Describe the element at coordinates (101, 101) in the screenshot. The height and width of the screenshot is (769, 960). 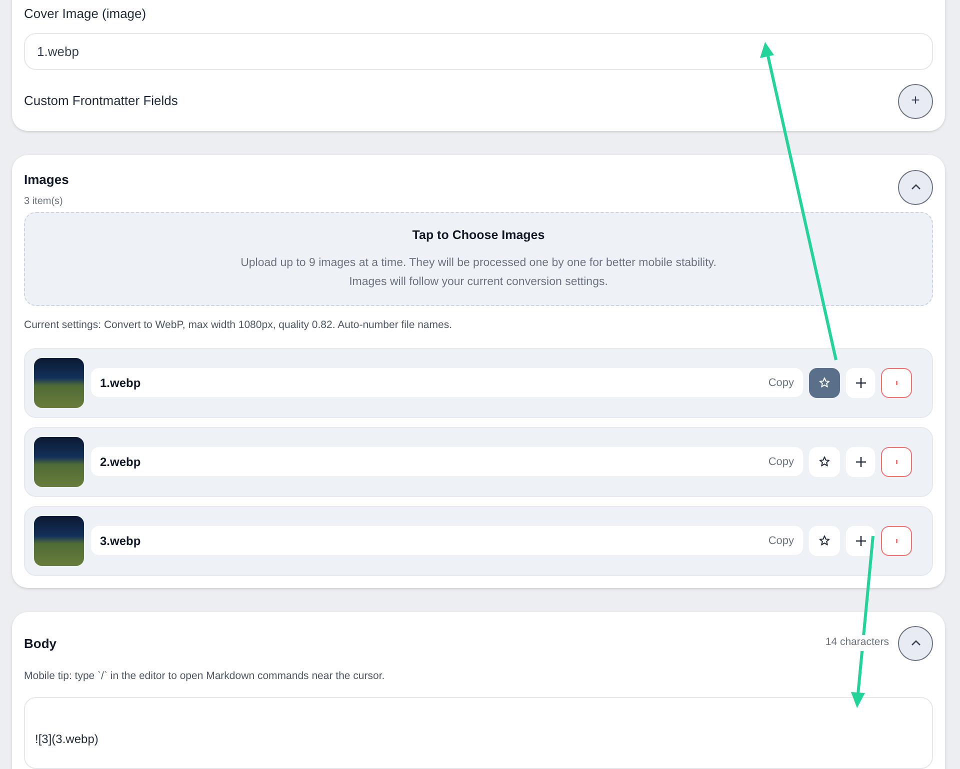
I see `section-label: Custom Frontmatter Fields` at that location.